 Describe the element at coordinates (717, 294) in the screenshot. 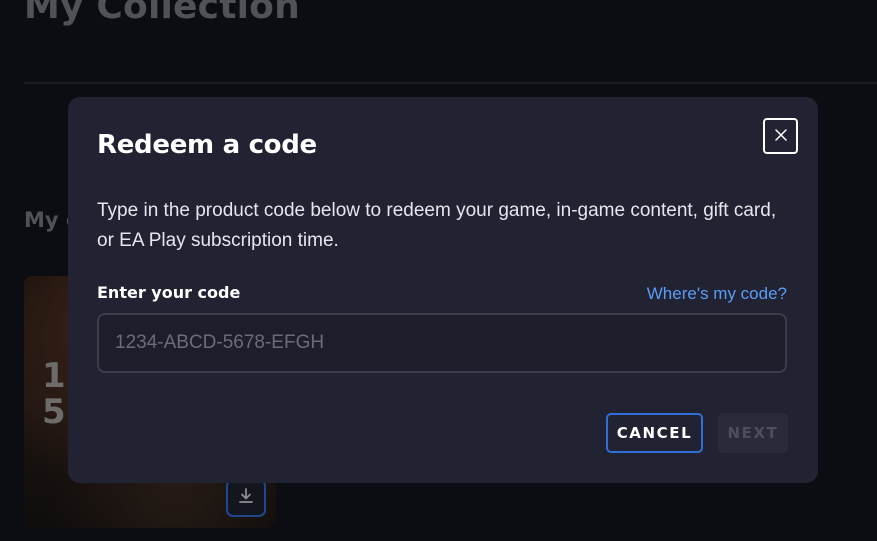

I see `wheres-my-code-link: Where's my code?` at that location.